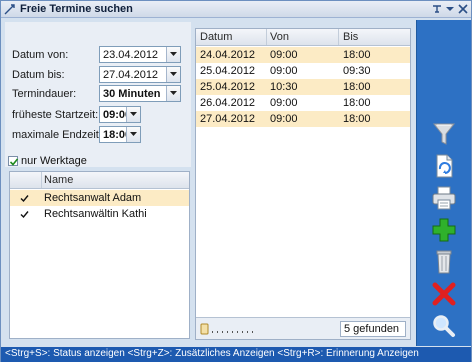 This screenshot has height=362, width=472. What do you see at coordinates (303, 119) in the screenshot?
I see `table-row: 27.04.2012 09:00 18:00` at bounding box center [303, 119].